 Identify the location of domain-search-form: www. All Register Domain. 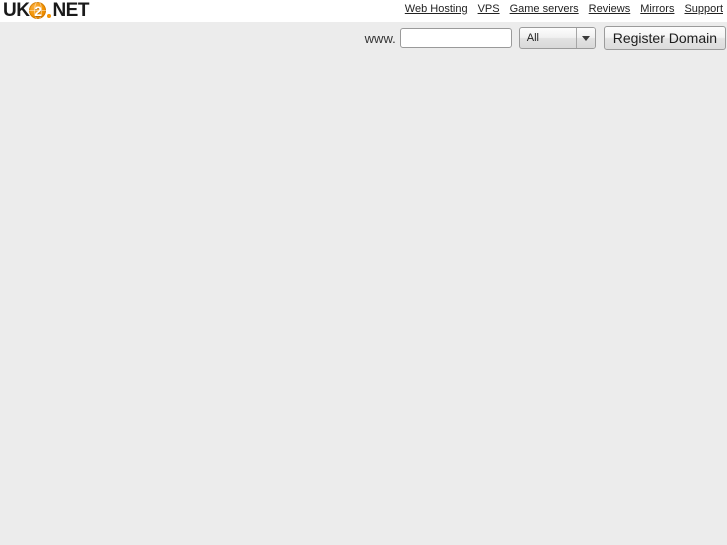
(545, 38).